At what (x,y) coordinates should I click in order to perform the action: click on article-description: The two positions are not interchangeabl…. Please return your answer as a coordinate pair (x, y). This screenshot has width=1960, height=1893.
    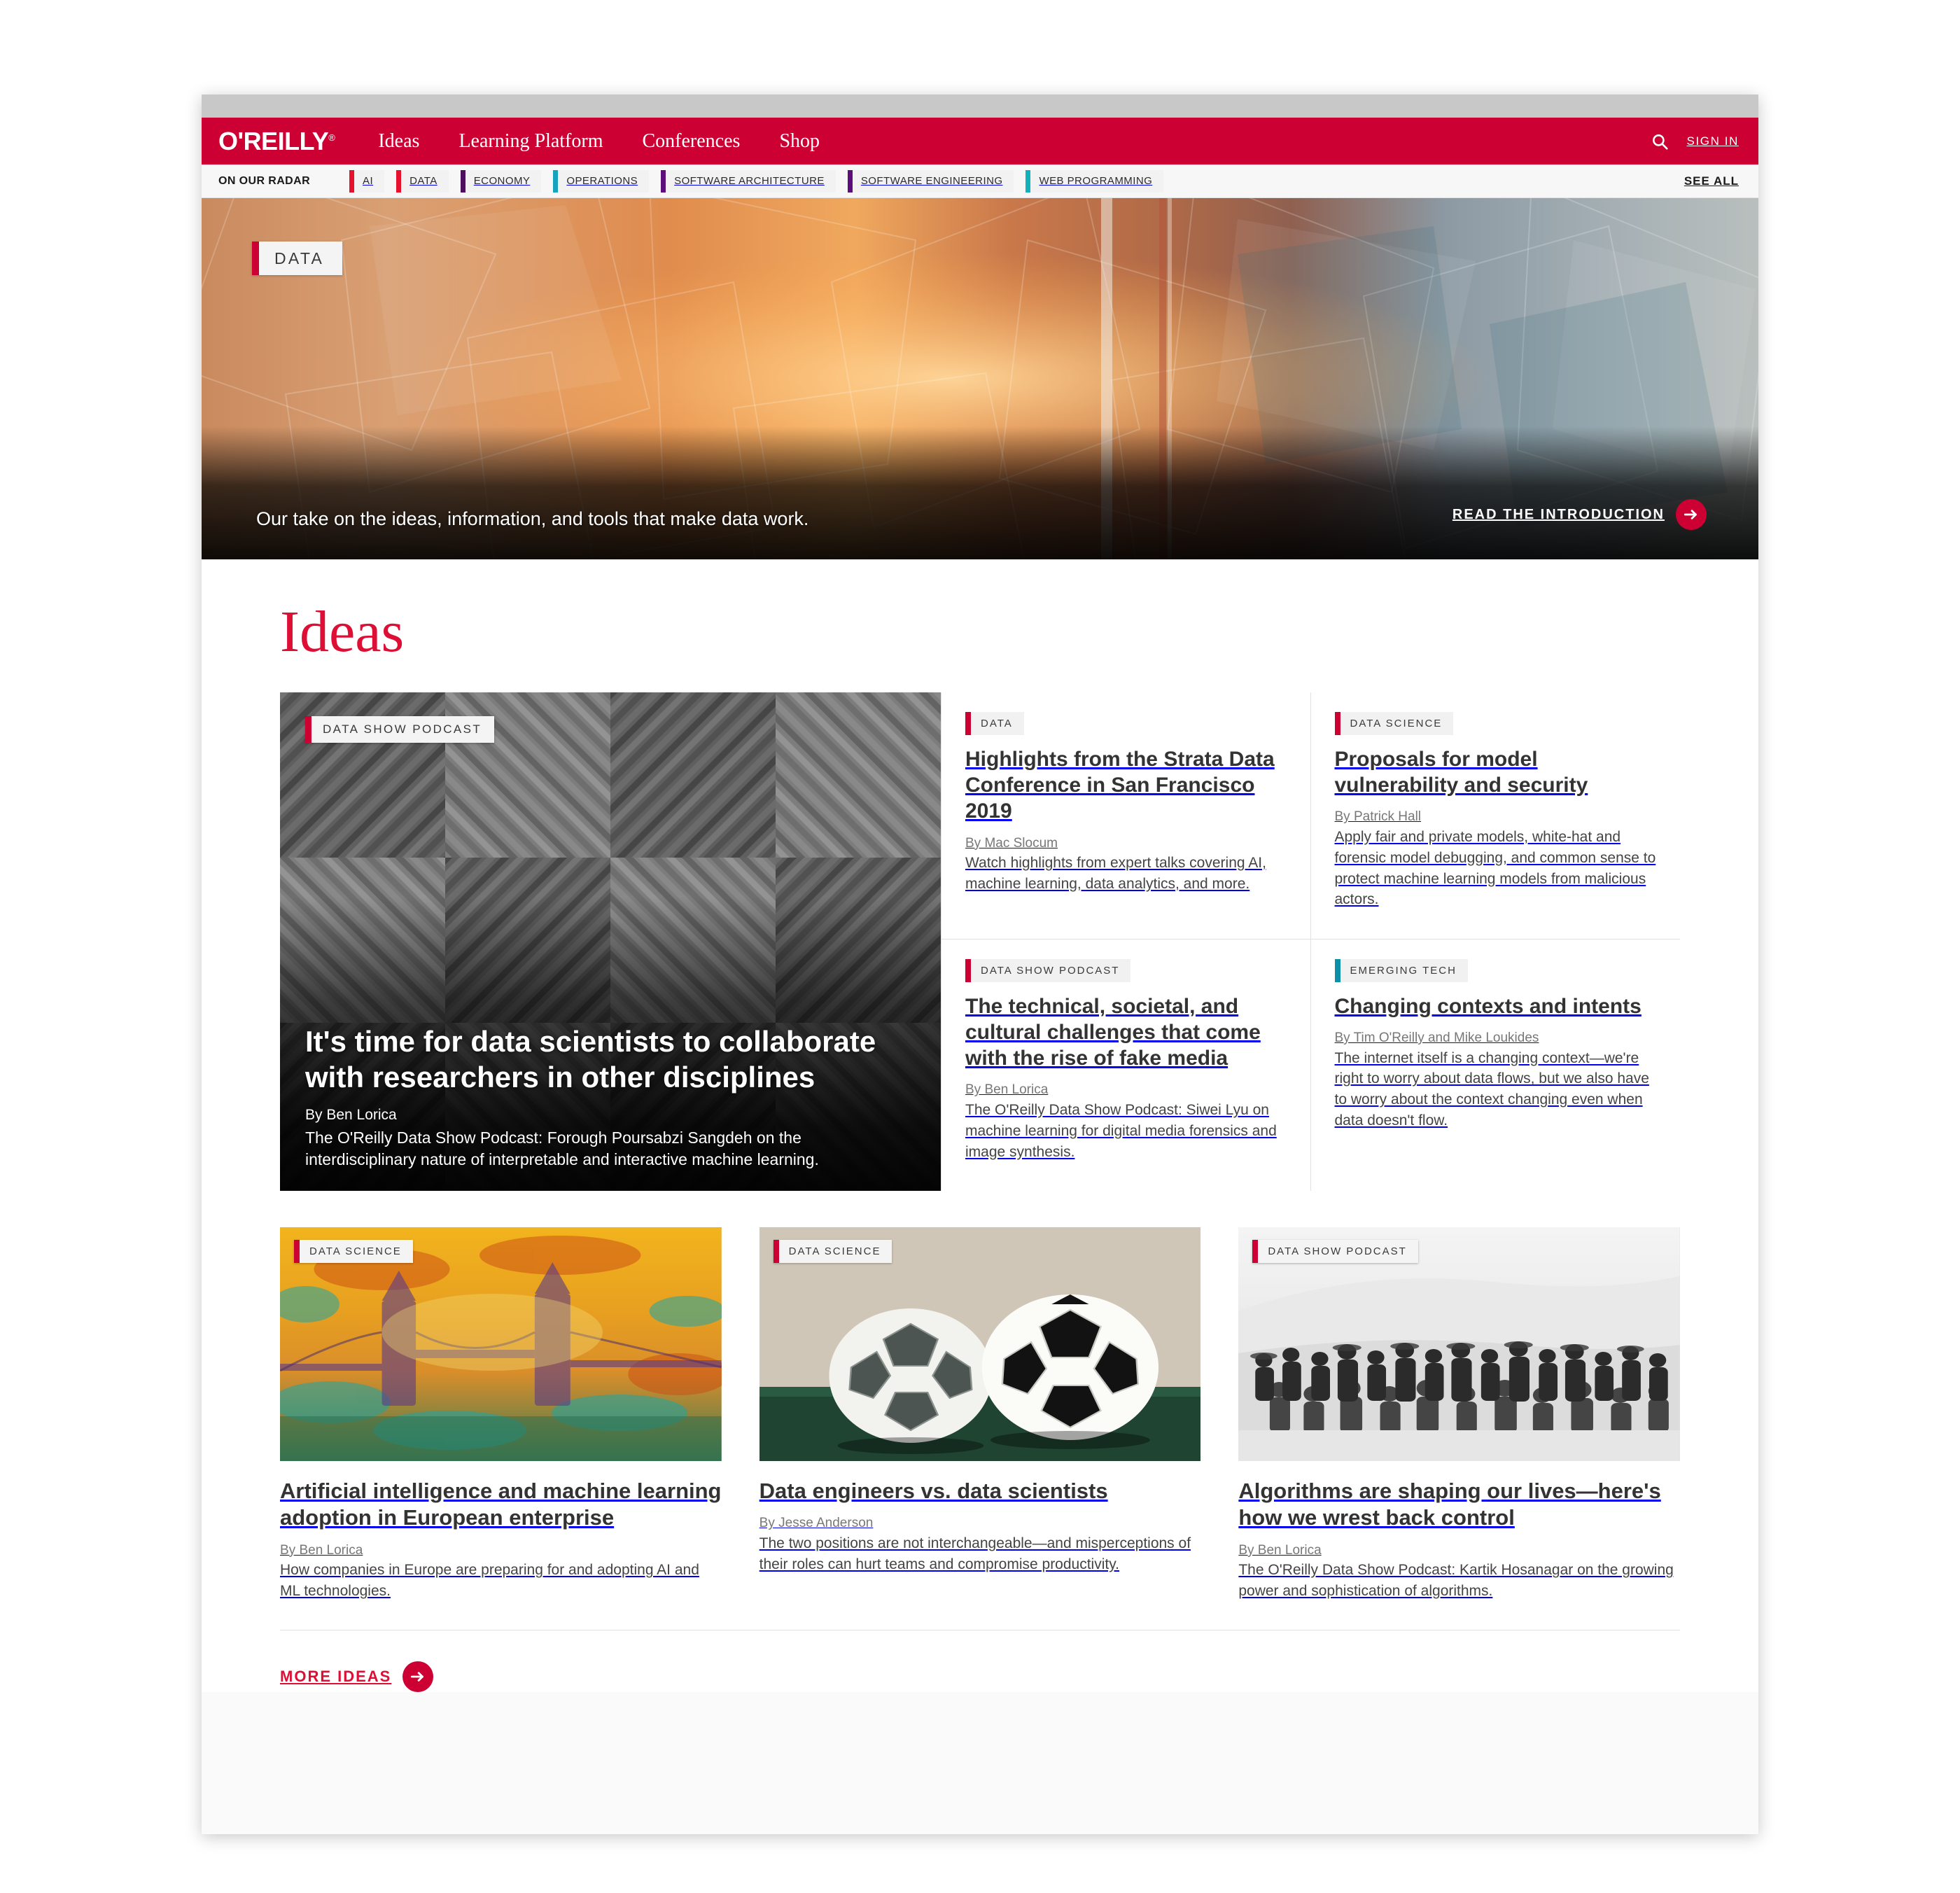
    Looking at the image, I should click on (975, 1553).